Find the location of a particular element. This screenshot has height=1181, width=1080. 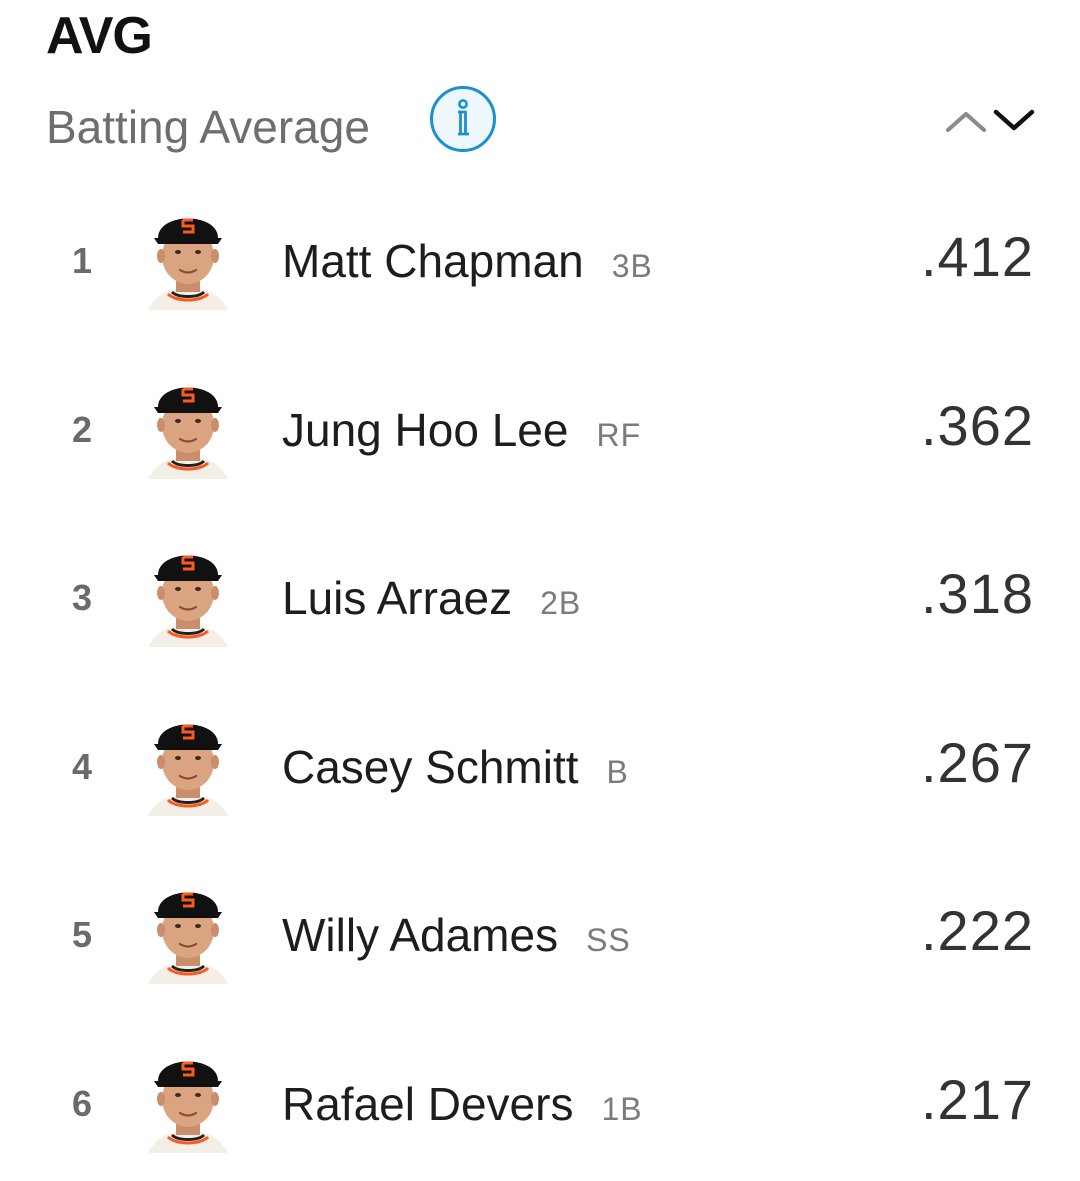

rank-number: 4 is located at coordinates (82, 766).